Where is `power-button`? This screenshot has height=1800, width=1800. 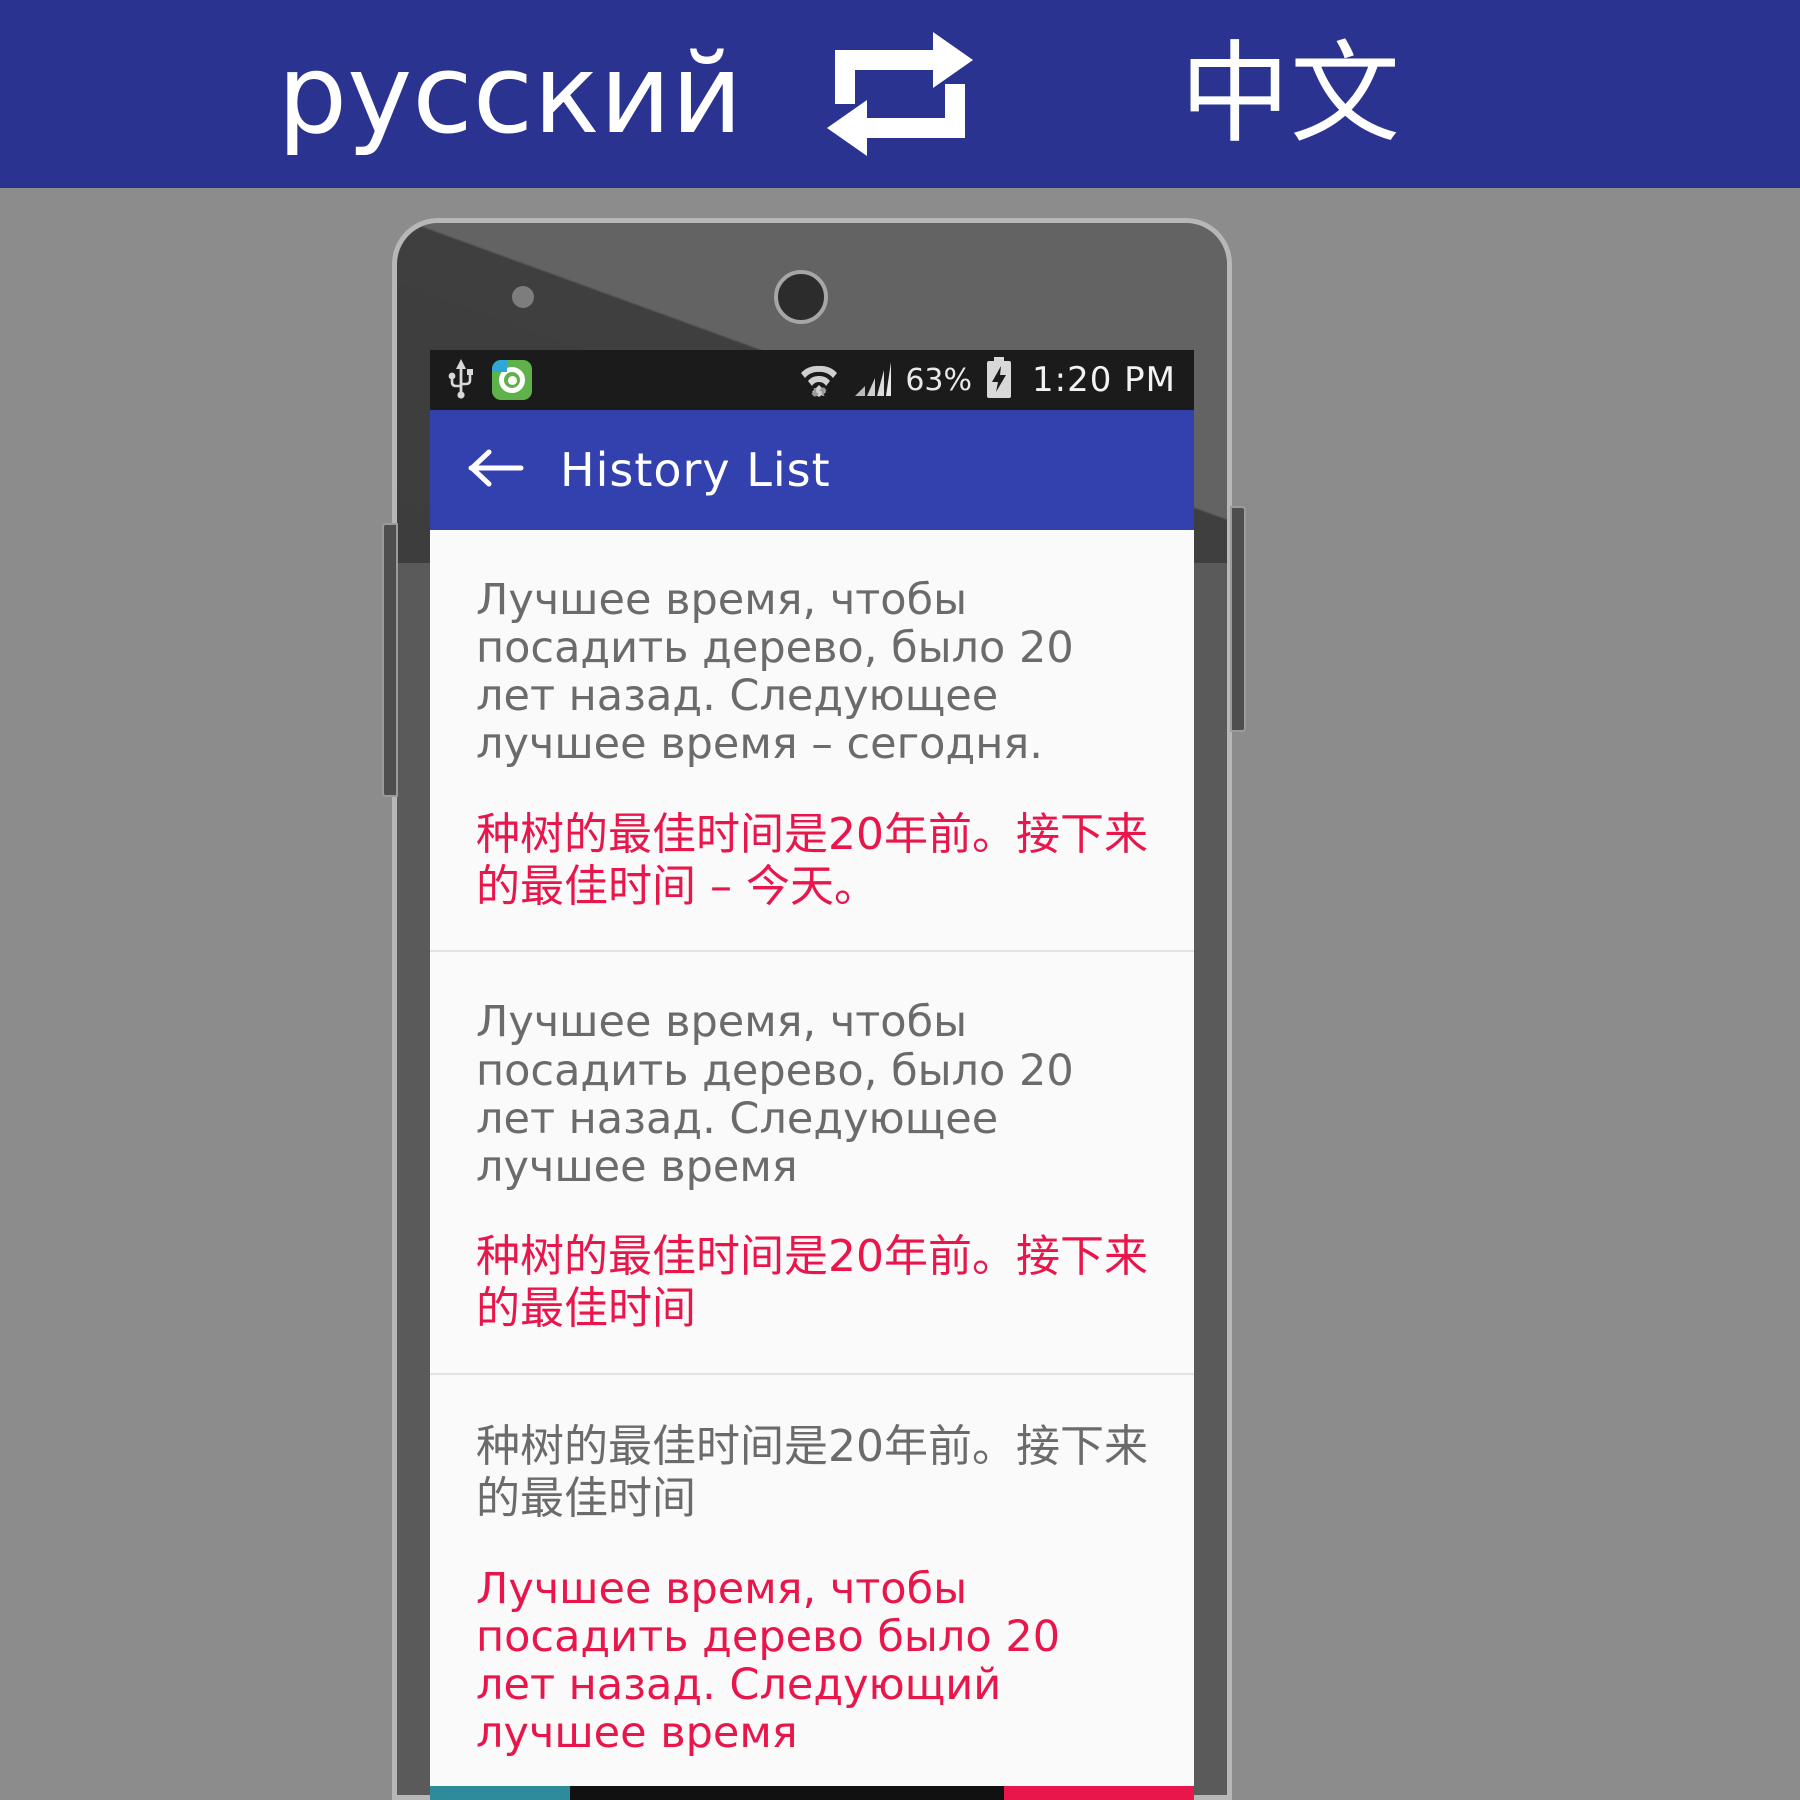 power-button is located at coordinates (1238, 619).